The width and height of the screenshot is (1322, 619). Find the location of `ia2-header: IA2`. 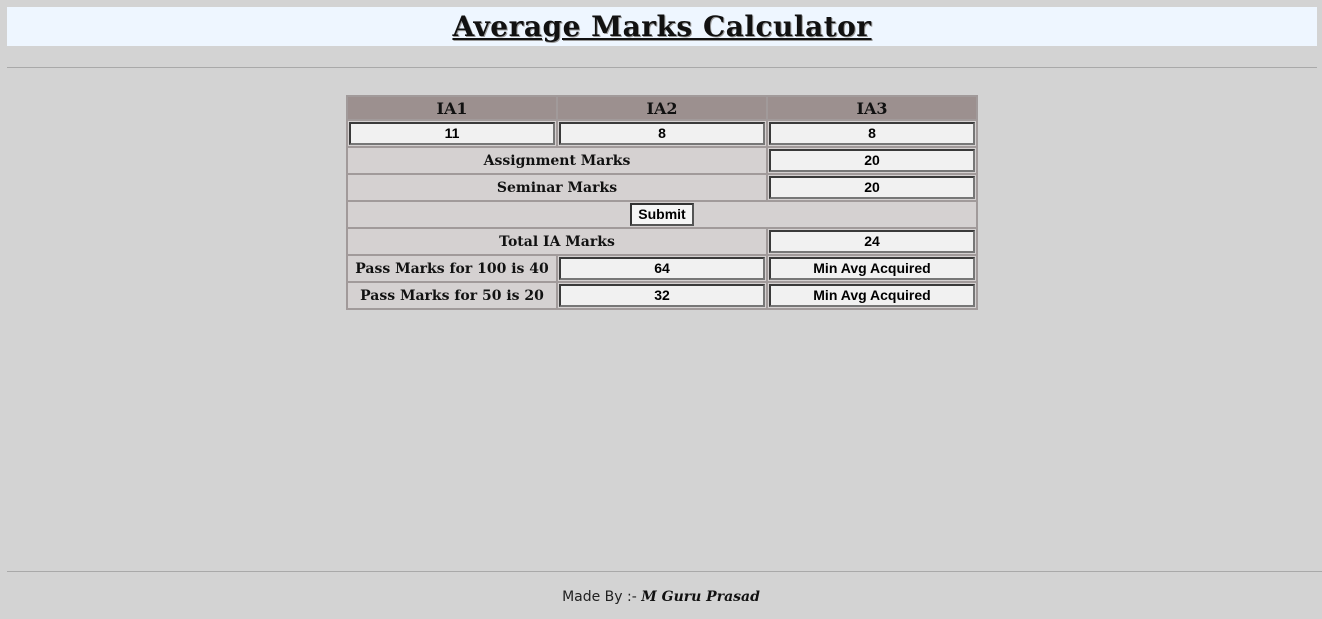

ia2-header: IA2 is located at coordinates (662, 108).